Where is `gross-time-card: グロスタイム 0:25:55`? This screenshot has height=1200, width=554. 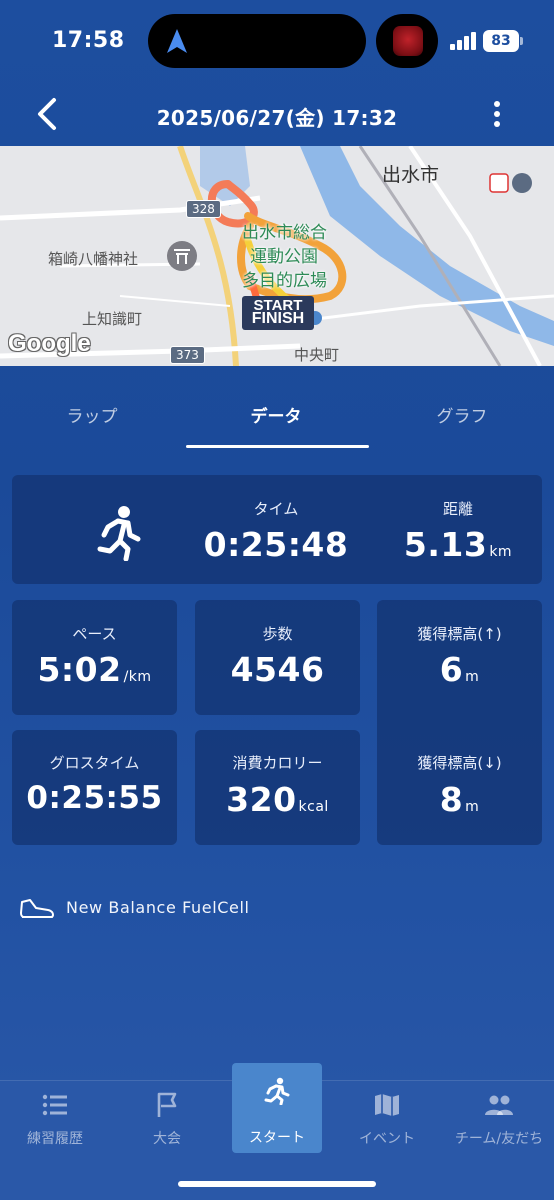
gross-time-card: グロスタイム 0:25:55 is located at coordinates (94, 787).